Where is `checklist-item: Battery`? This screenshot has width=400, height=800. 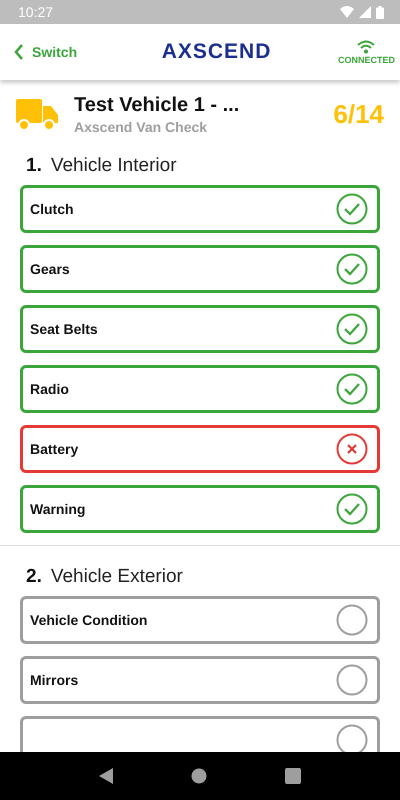
checklist-item: Battery is located at coordinates (200, 449).